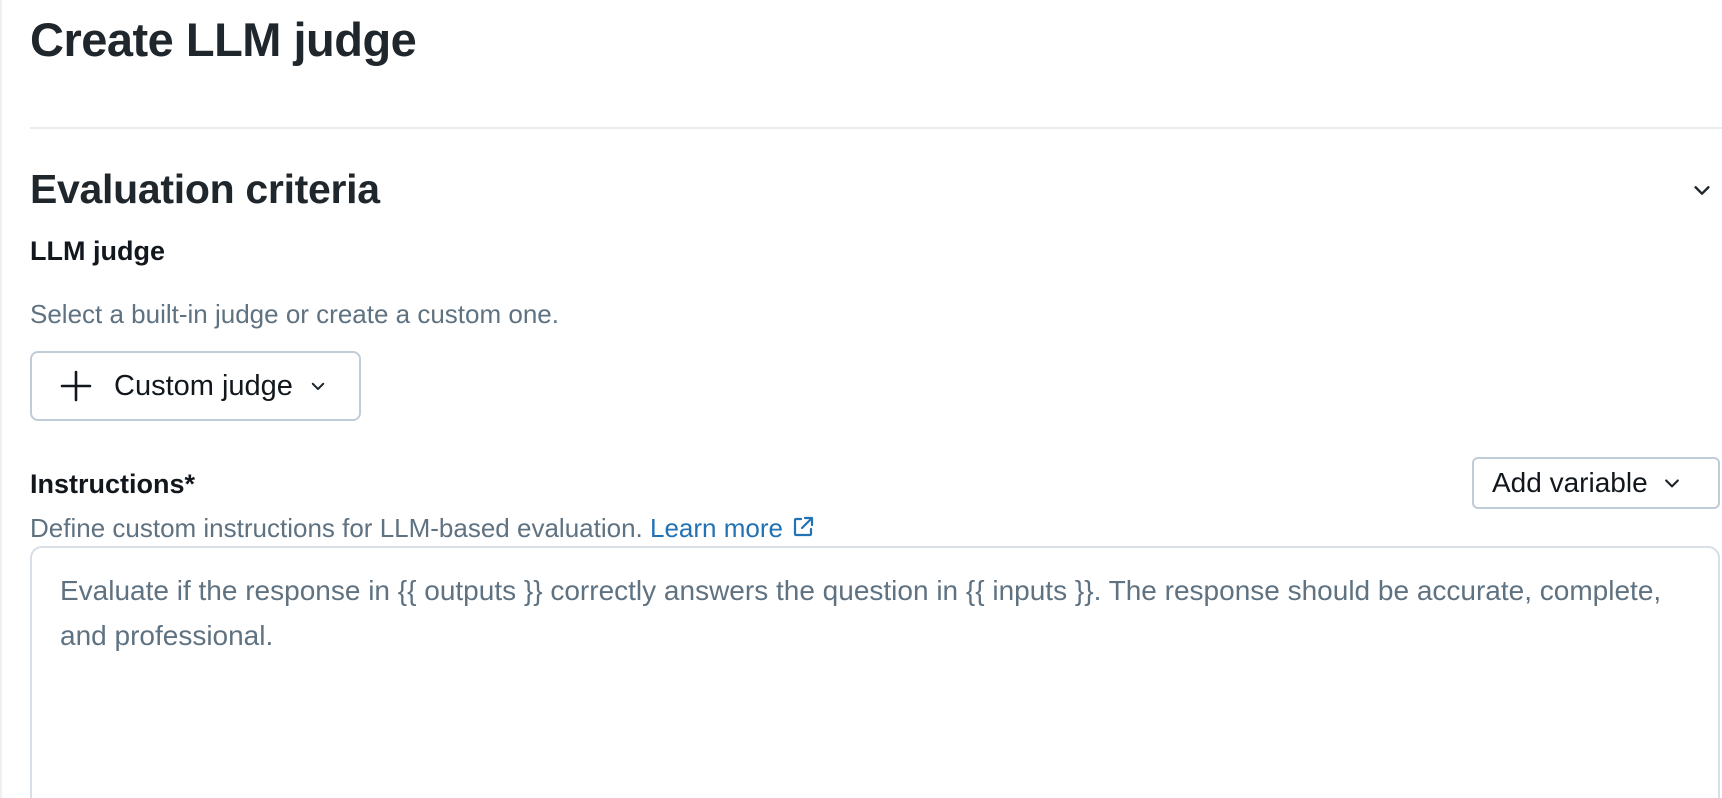 The image size is (1722, 798). Describe the element at coordinates (223, 39) in the screenshot. I see `page-title: Create LLM judge` at that location.